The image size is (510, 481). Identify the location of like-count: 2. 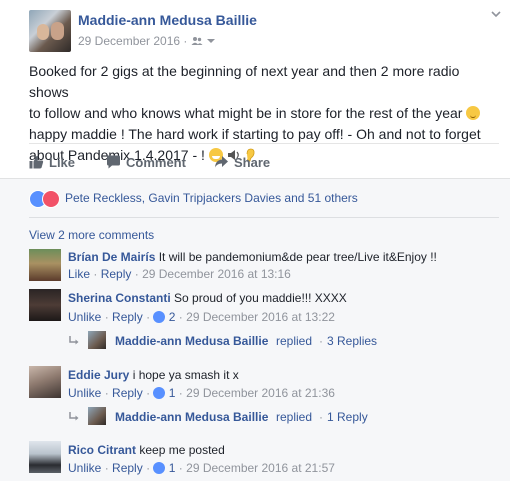
(172, 317).